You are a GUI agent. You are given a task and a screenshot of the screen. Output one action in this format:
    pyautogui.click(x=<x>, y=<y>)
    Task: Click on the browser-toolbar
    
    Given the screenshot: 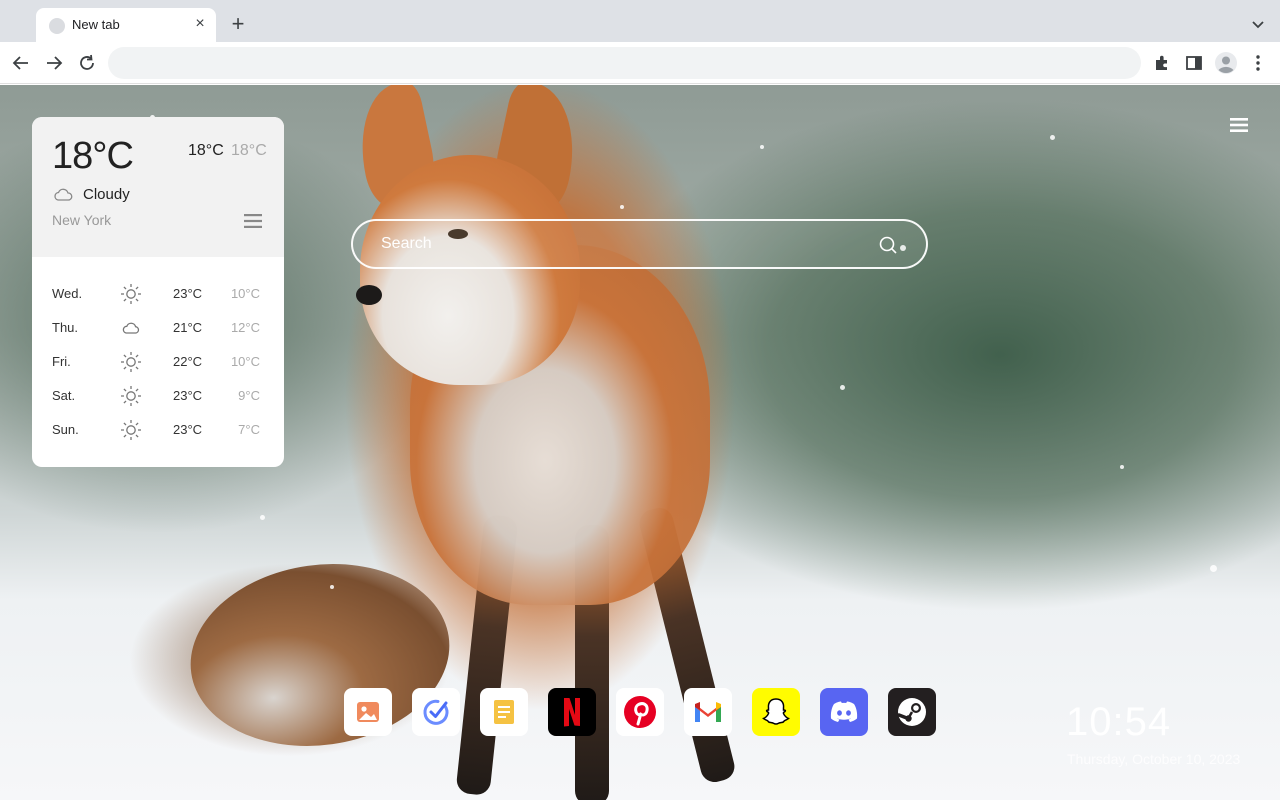 What is the action you would take?
    pyautogui.click(x=640, y=63)
    